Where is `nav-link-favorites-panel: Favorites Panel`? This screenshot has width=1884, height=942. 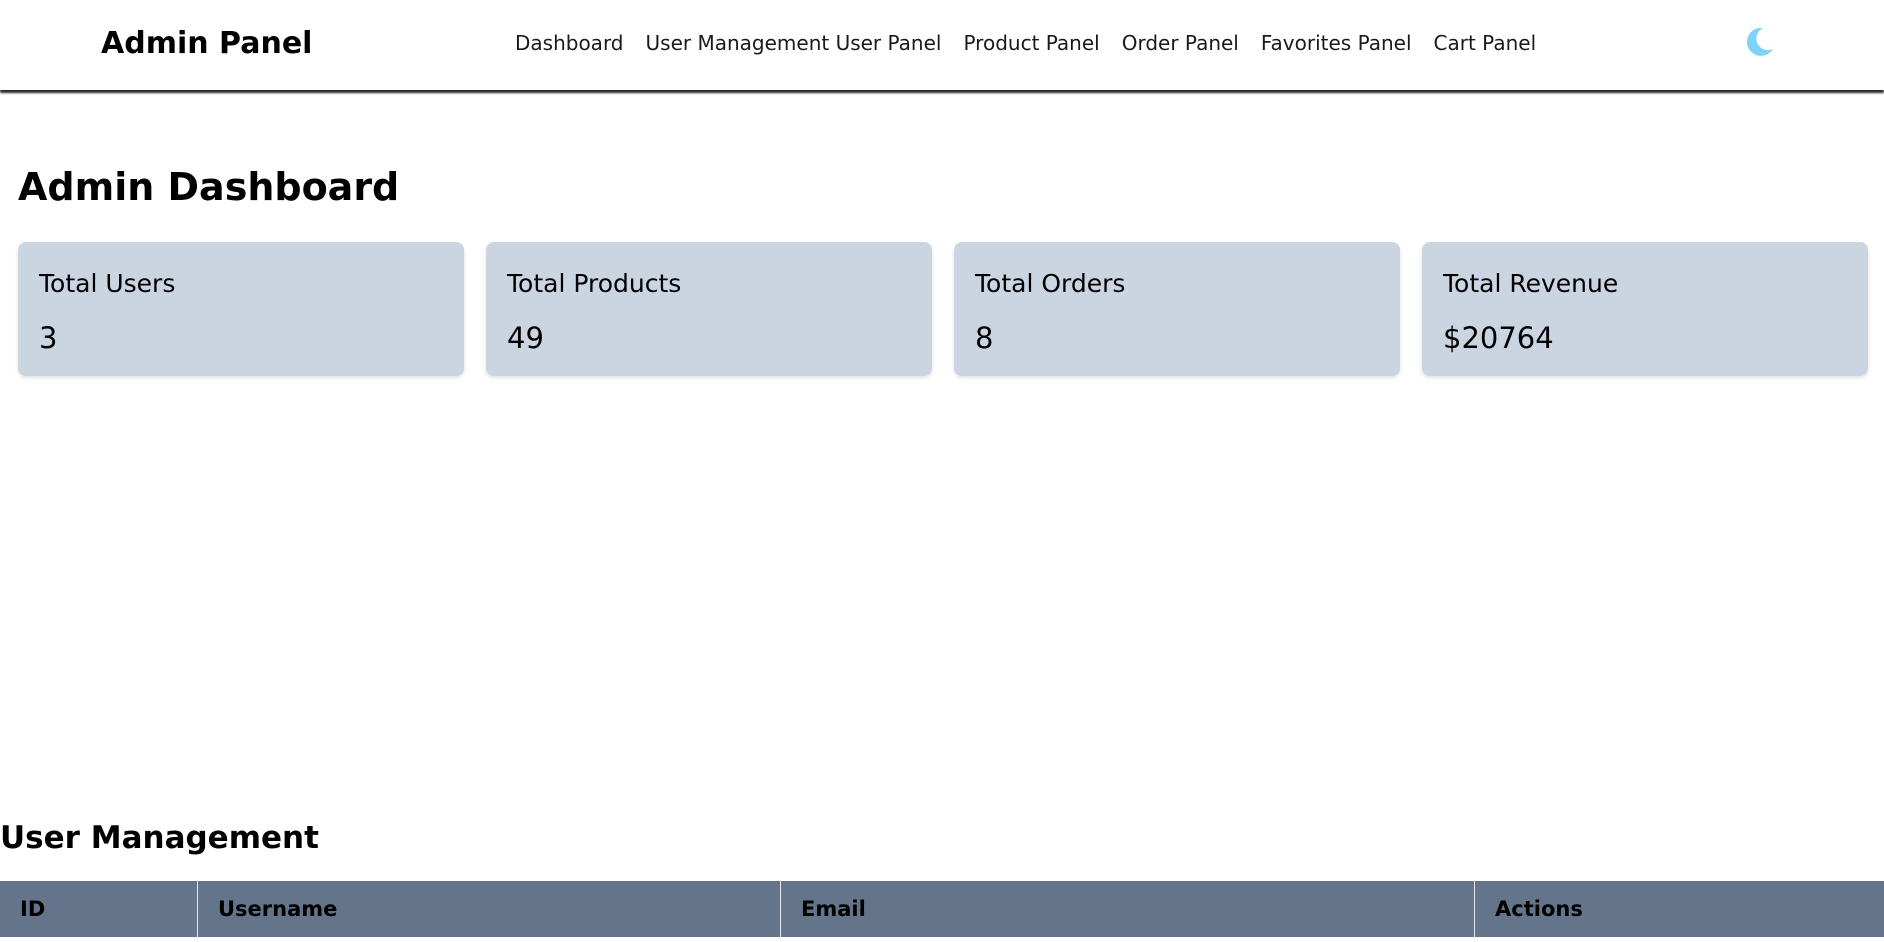
nav-link-favorites-panel: Favorites Panel is located at coordinates (1336, 43).